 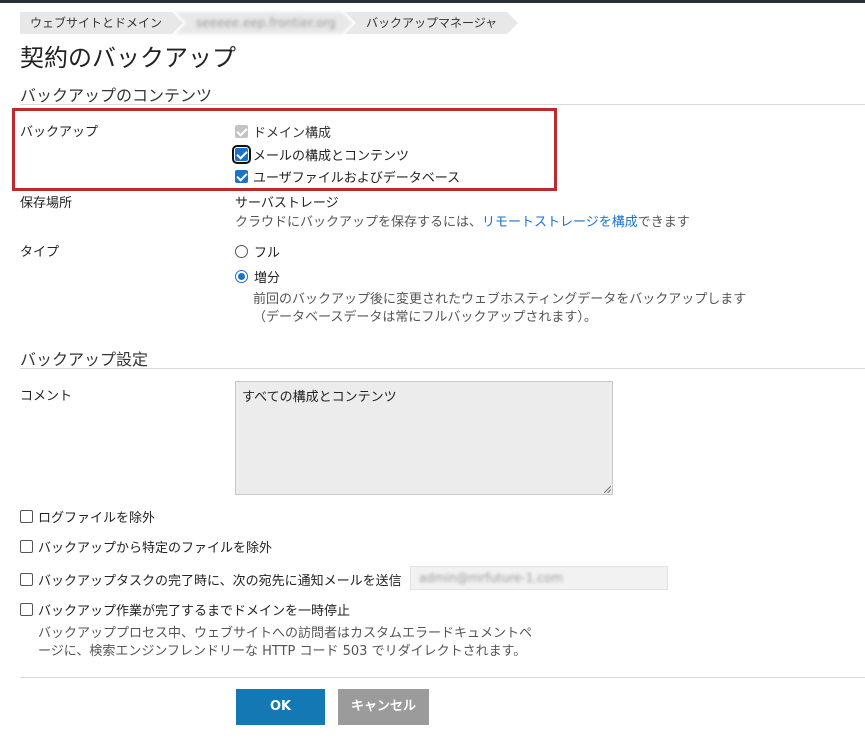 What do you see at coordinates (46, 396) in the screenshot?
I see `comment-label: コメント` at bounding box center [46, 396].